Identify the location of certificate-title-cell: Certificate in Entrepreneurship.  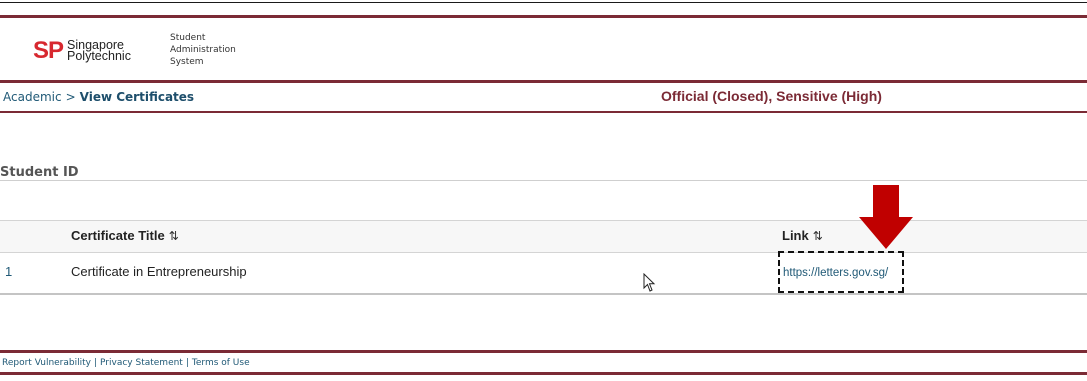
(159, 271).